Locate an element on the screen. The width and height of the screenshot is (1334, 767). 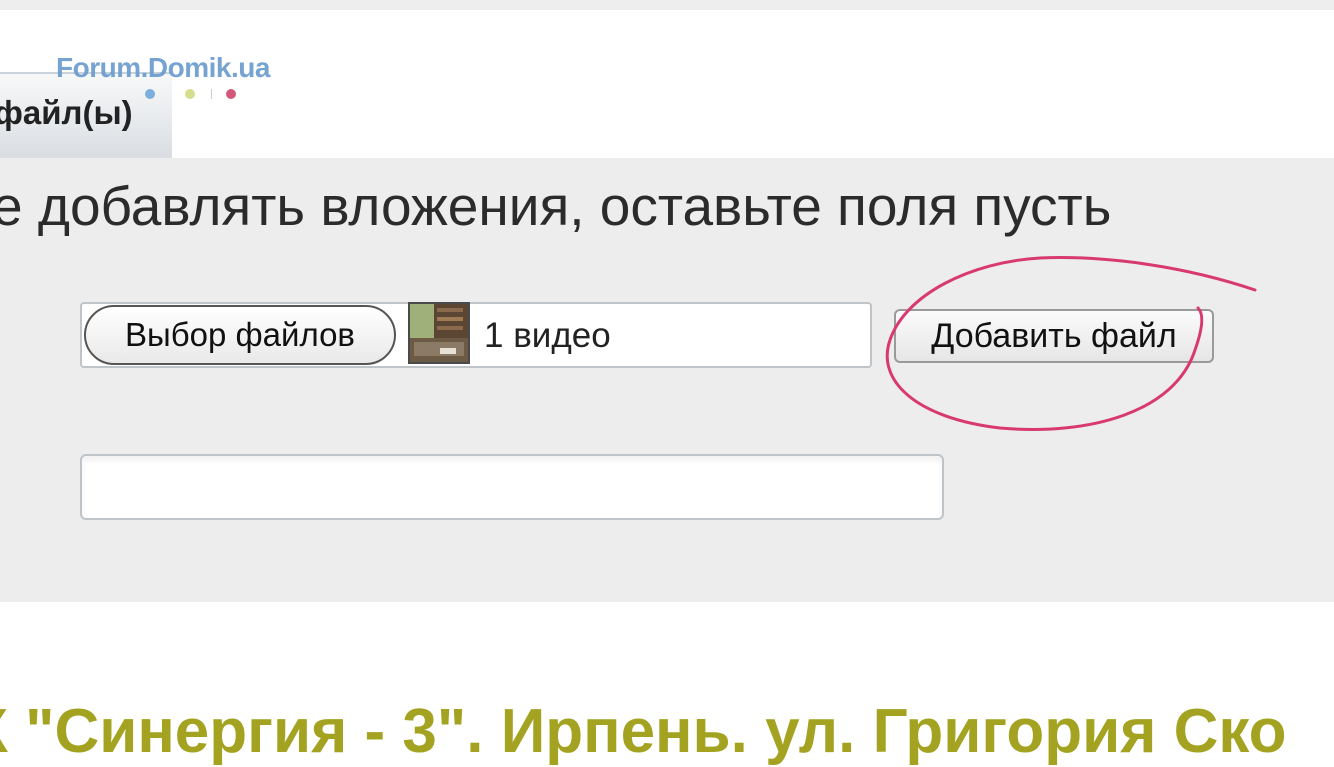
watermark-logo: Forum.Domik.ua is located at coordinates (163, 67).